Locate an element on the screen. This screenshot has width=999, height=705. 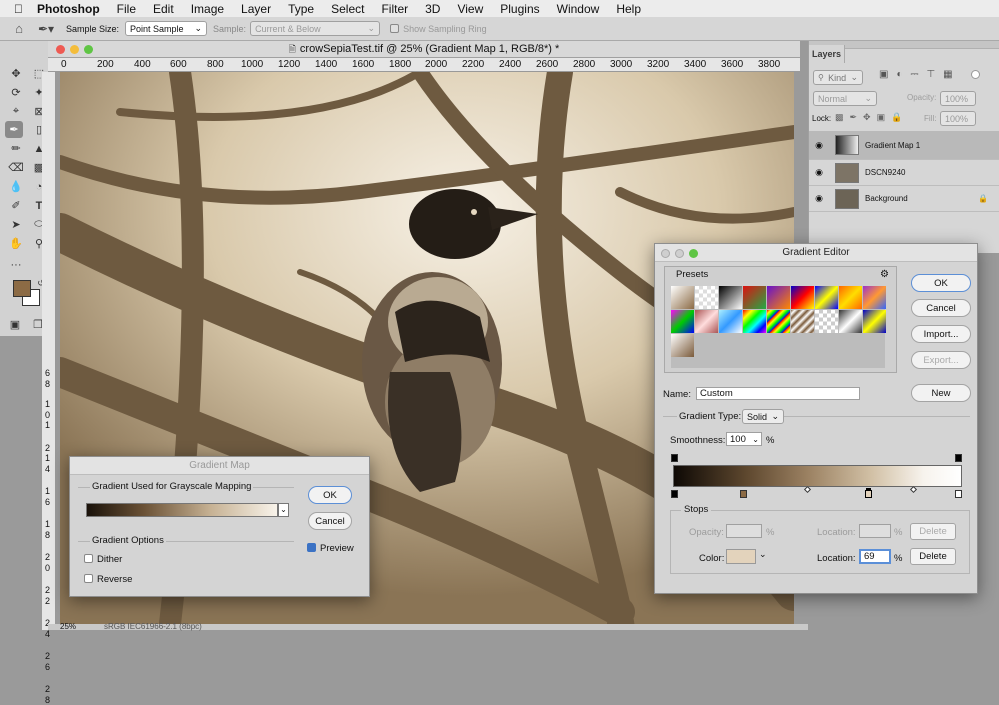
color-location-field: 69 is located at coordinates (875, 556).